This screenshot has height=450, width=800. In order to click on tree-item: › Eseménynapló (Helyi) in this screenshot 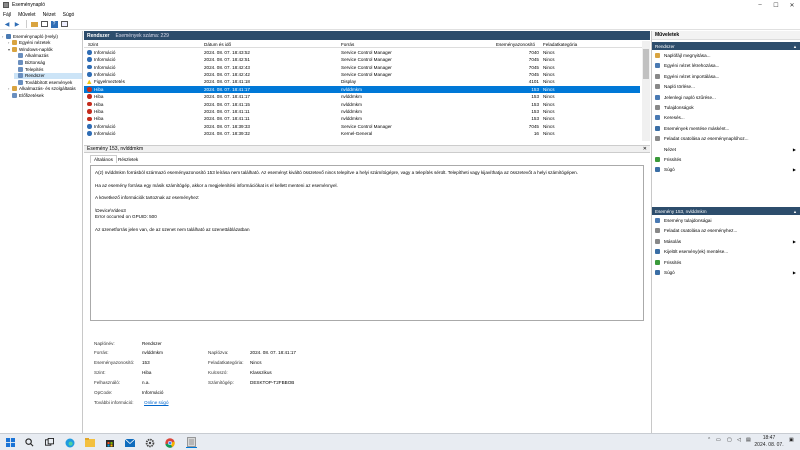, I will do `click(42, 36)`.